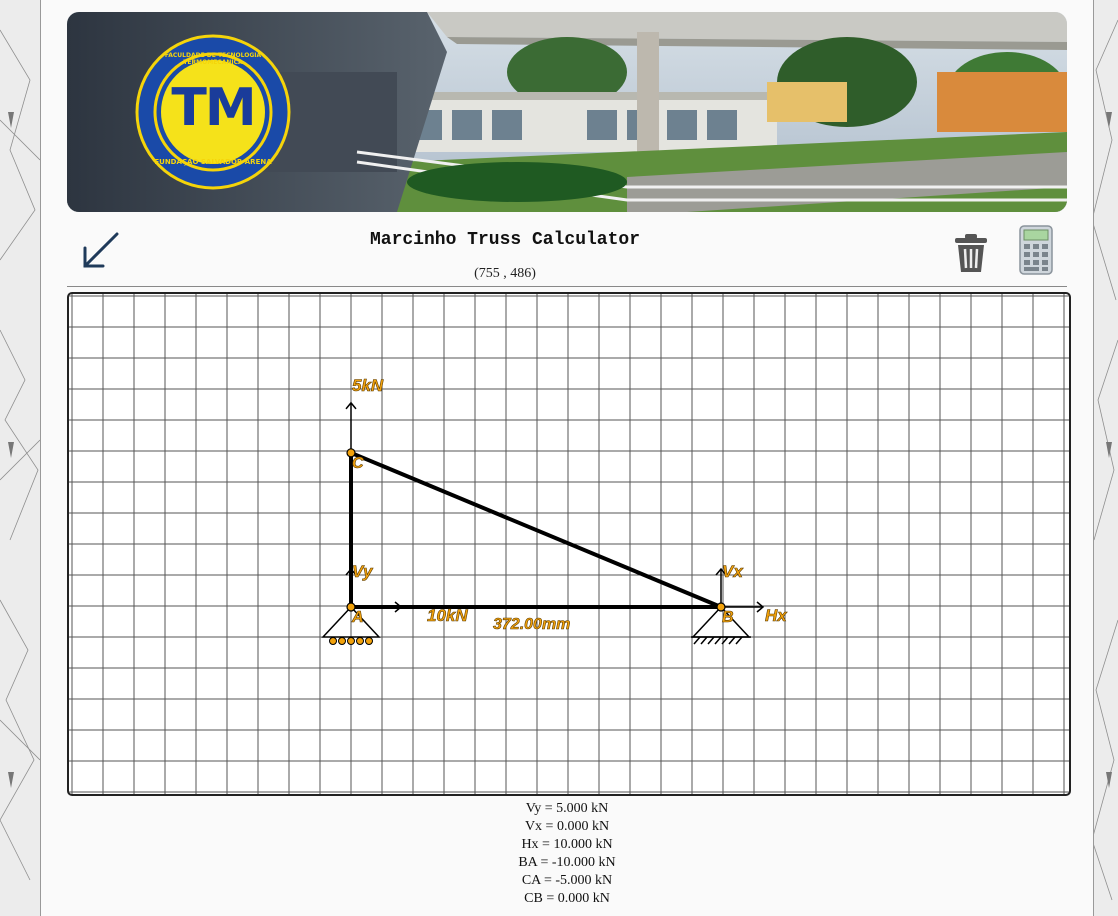  I want to click on right-decorative-background, so click(1104, 458).